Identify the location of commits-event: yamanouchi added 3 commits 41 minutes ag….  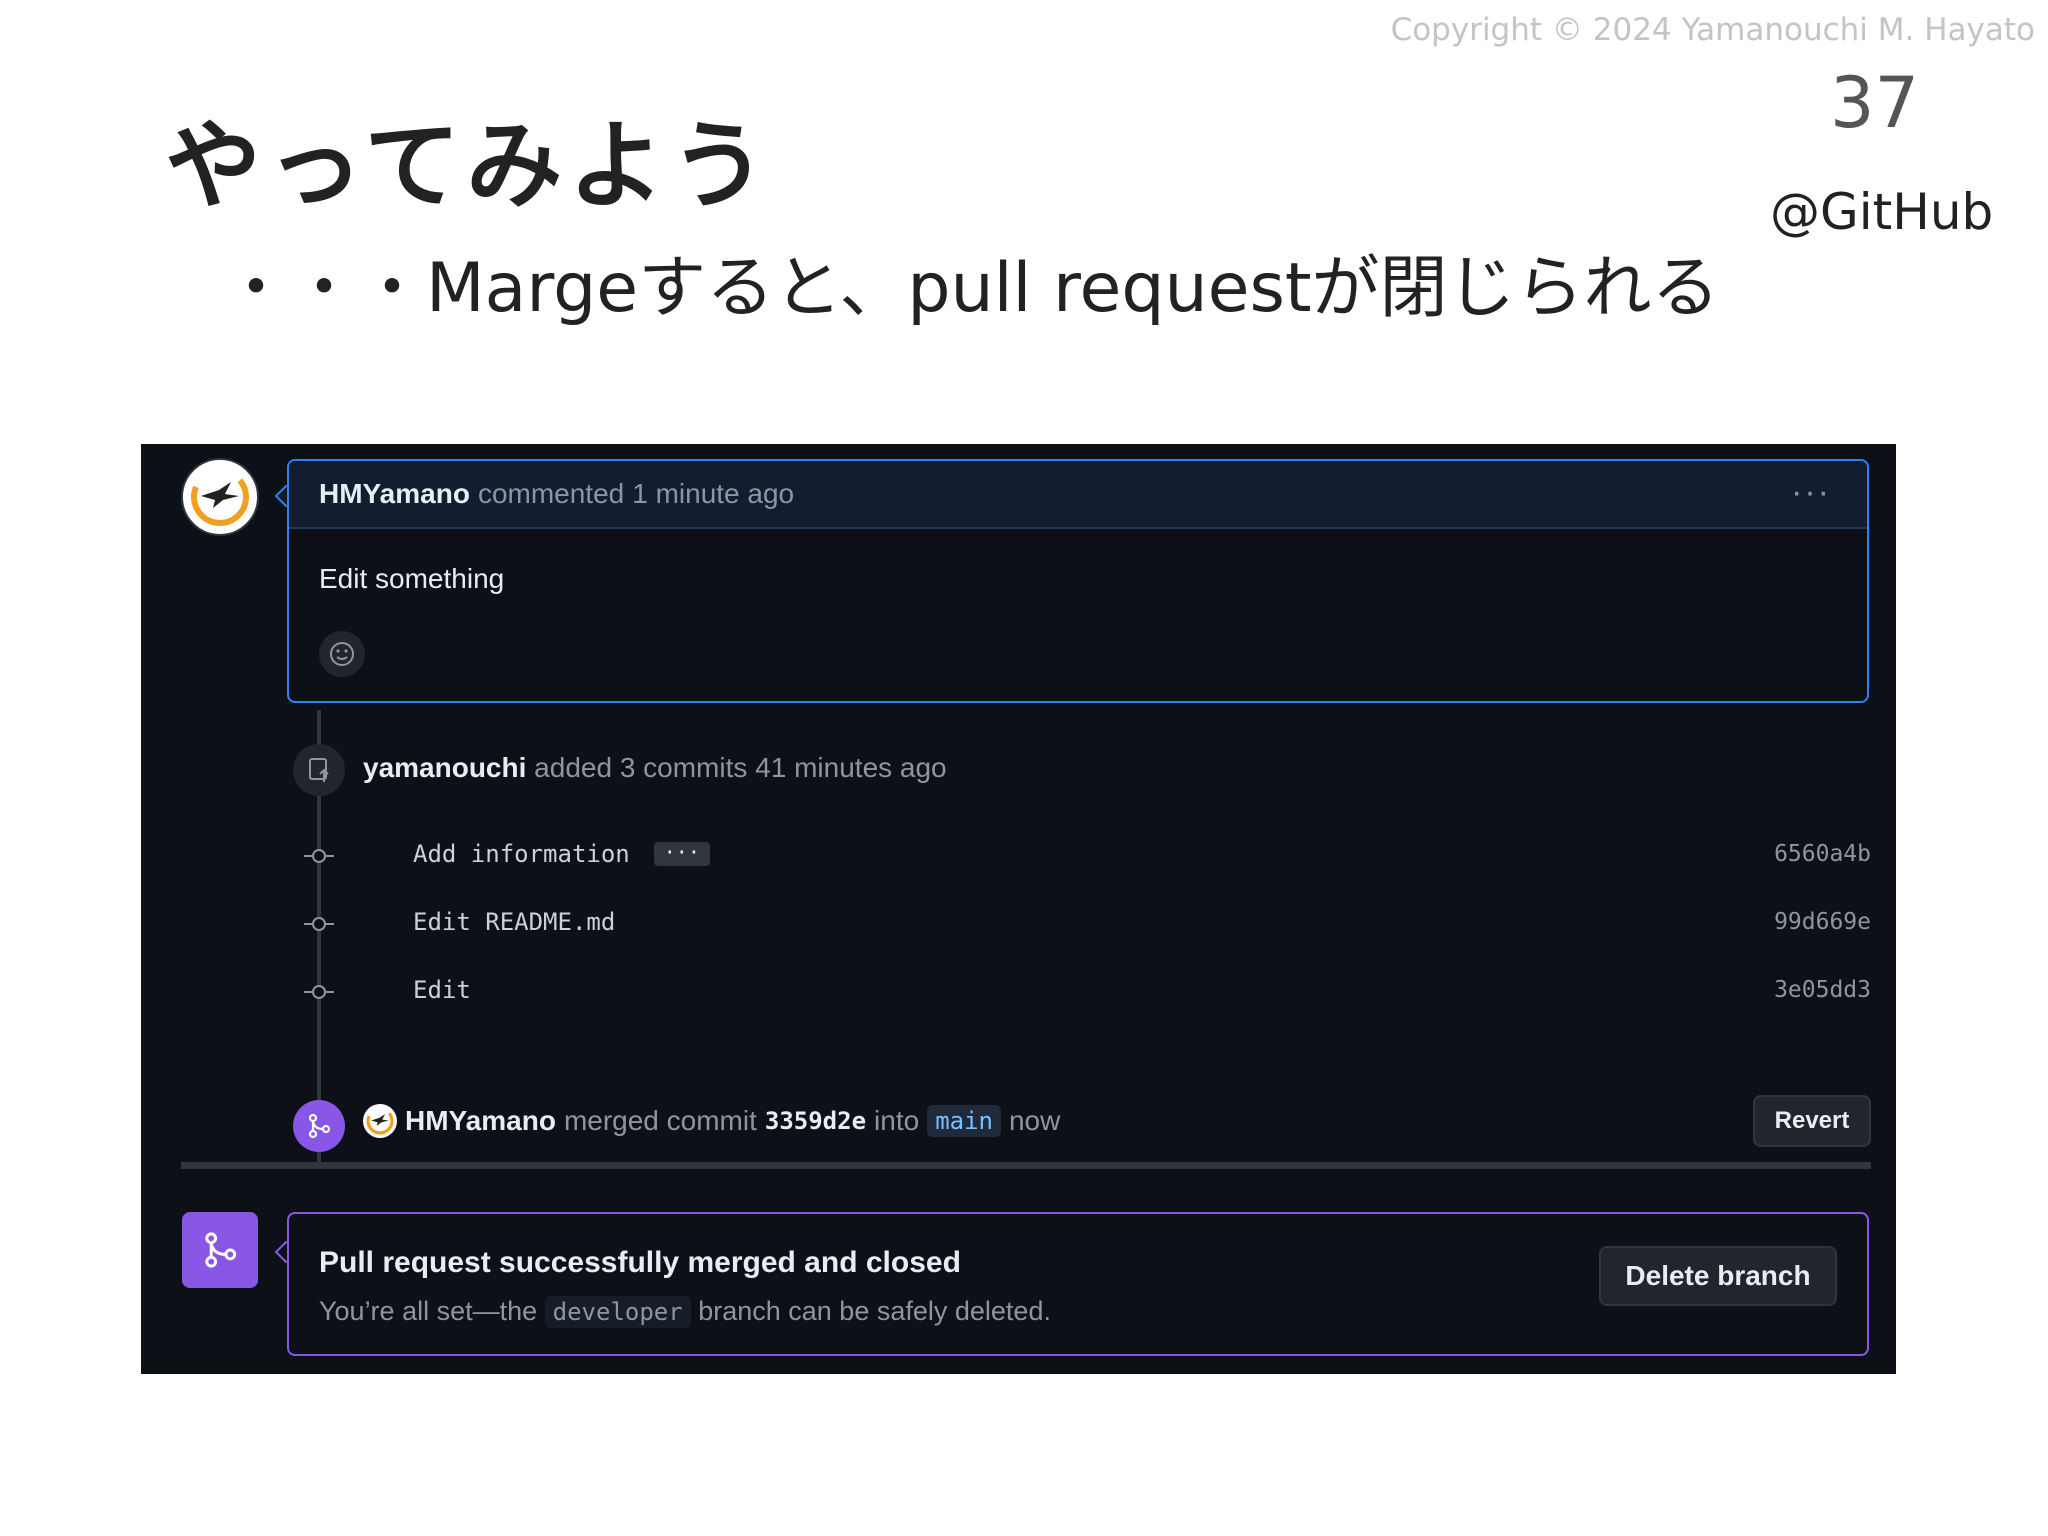
(655, 768).